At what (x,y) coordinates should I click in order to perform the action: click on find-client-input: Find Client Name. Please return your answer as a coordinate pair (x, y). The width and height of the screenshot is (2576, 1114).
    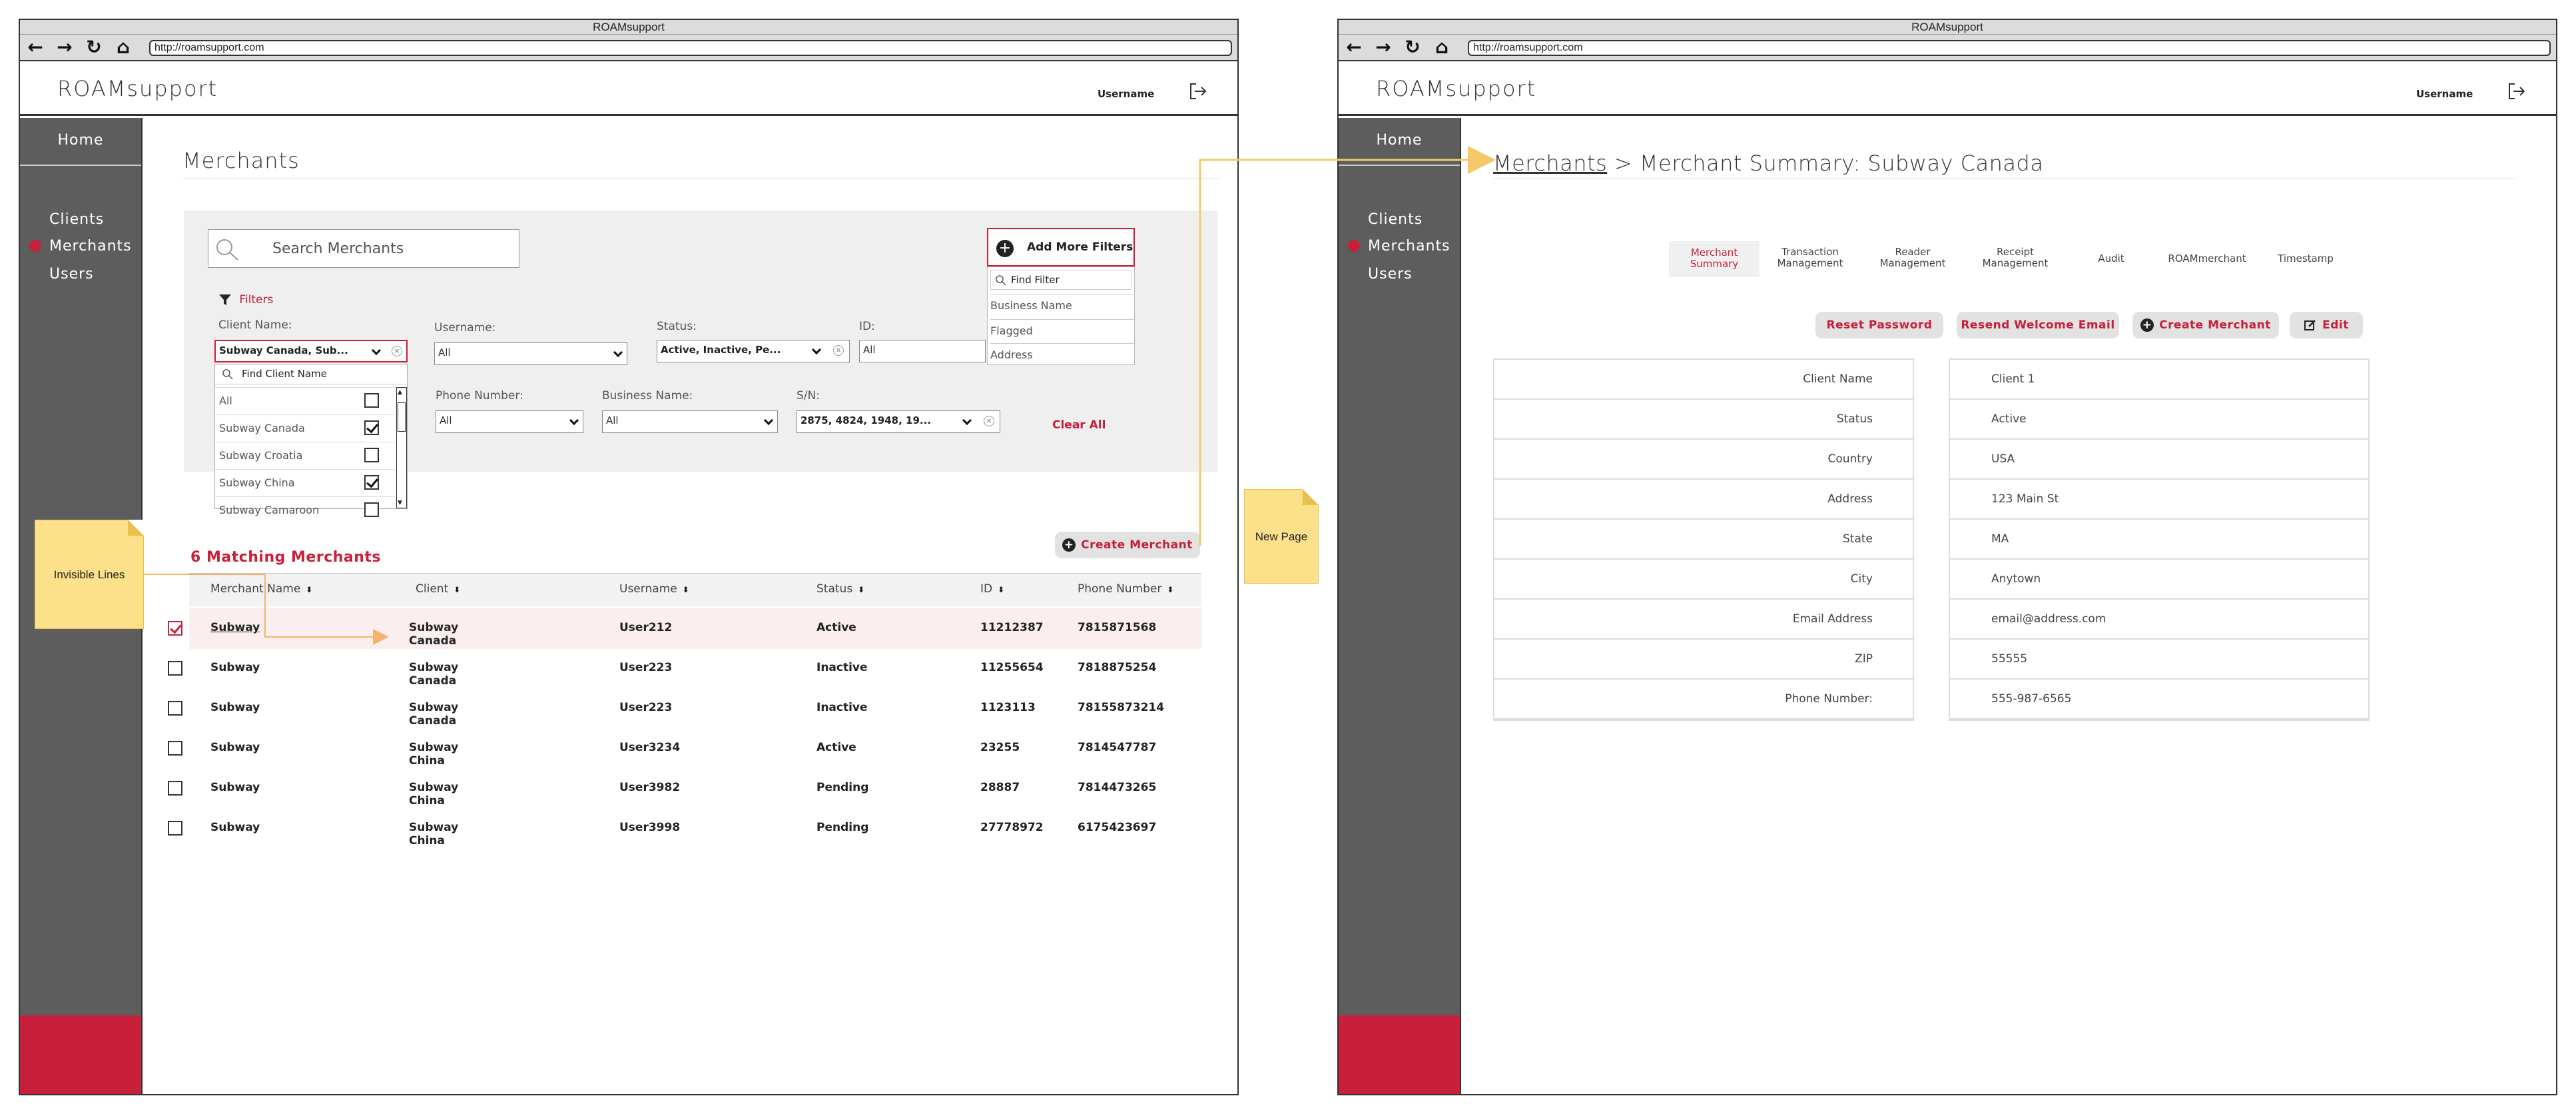
    Looking at the image, I should click on (311, 374).